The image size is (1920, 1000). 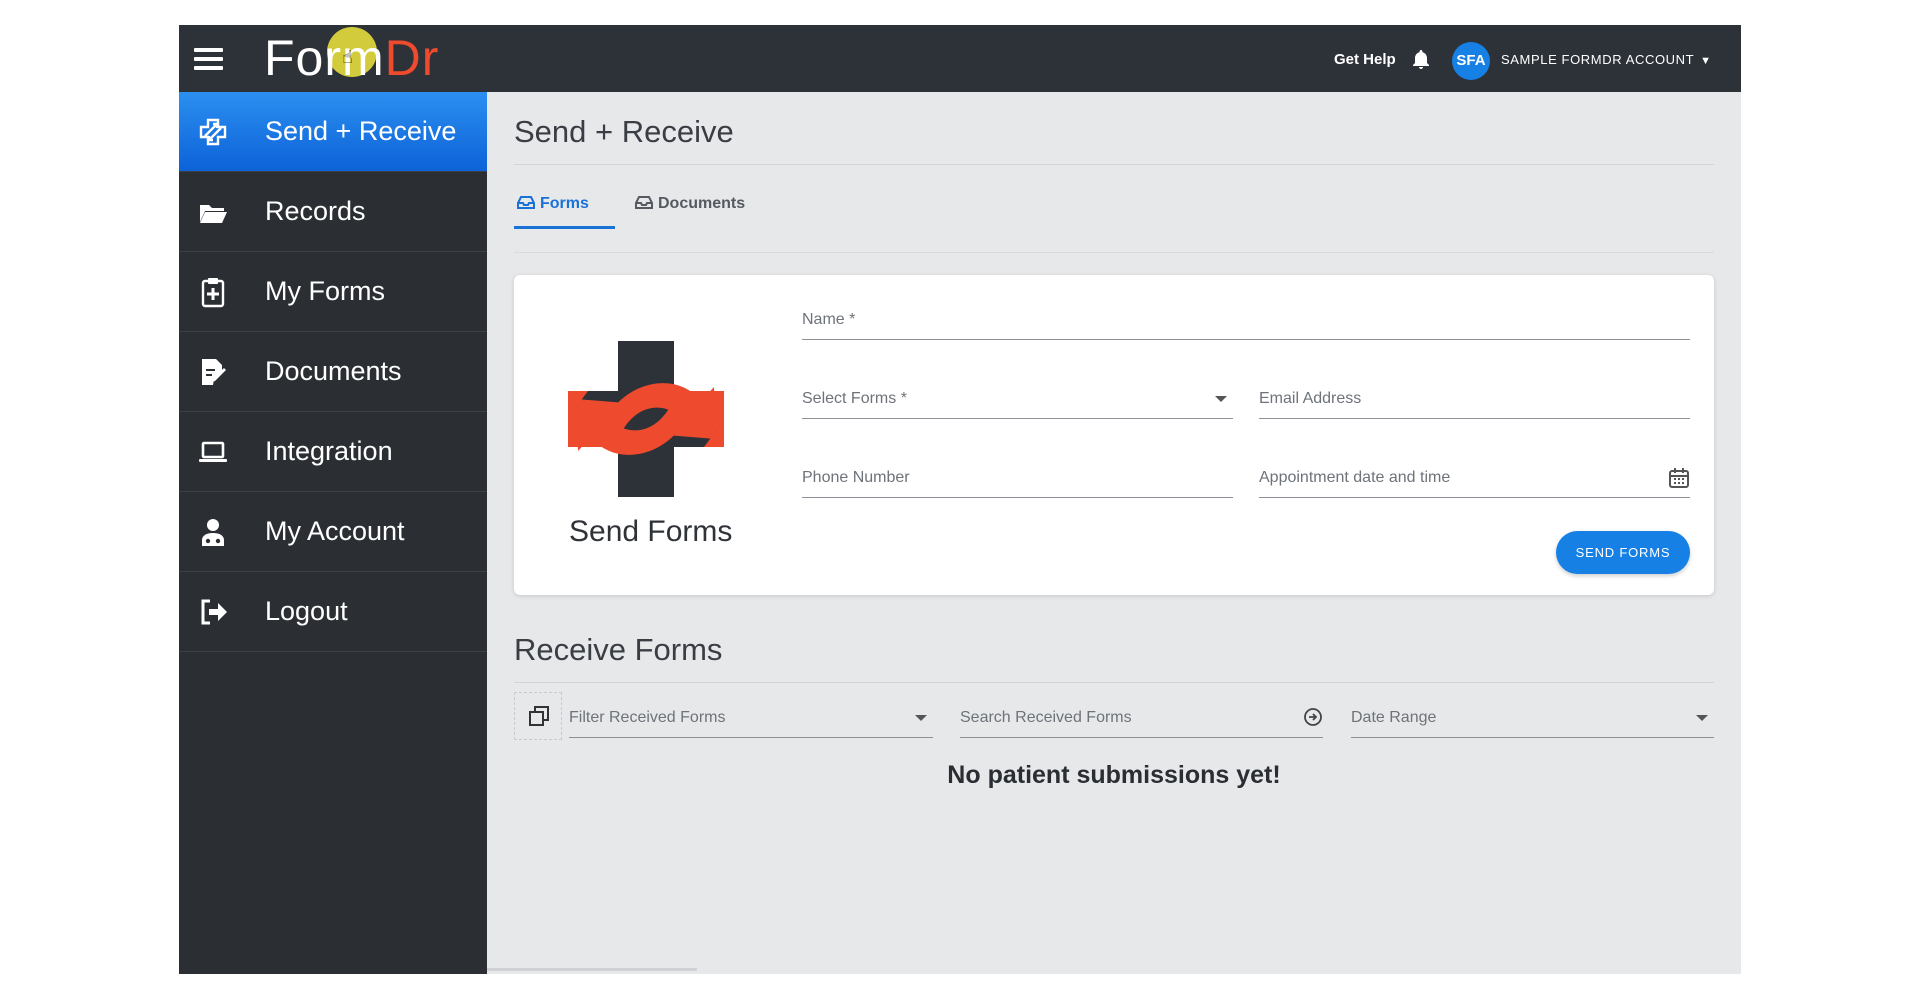 I want to click on tab-documents: Documents, so click(x=690, y=204).